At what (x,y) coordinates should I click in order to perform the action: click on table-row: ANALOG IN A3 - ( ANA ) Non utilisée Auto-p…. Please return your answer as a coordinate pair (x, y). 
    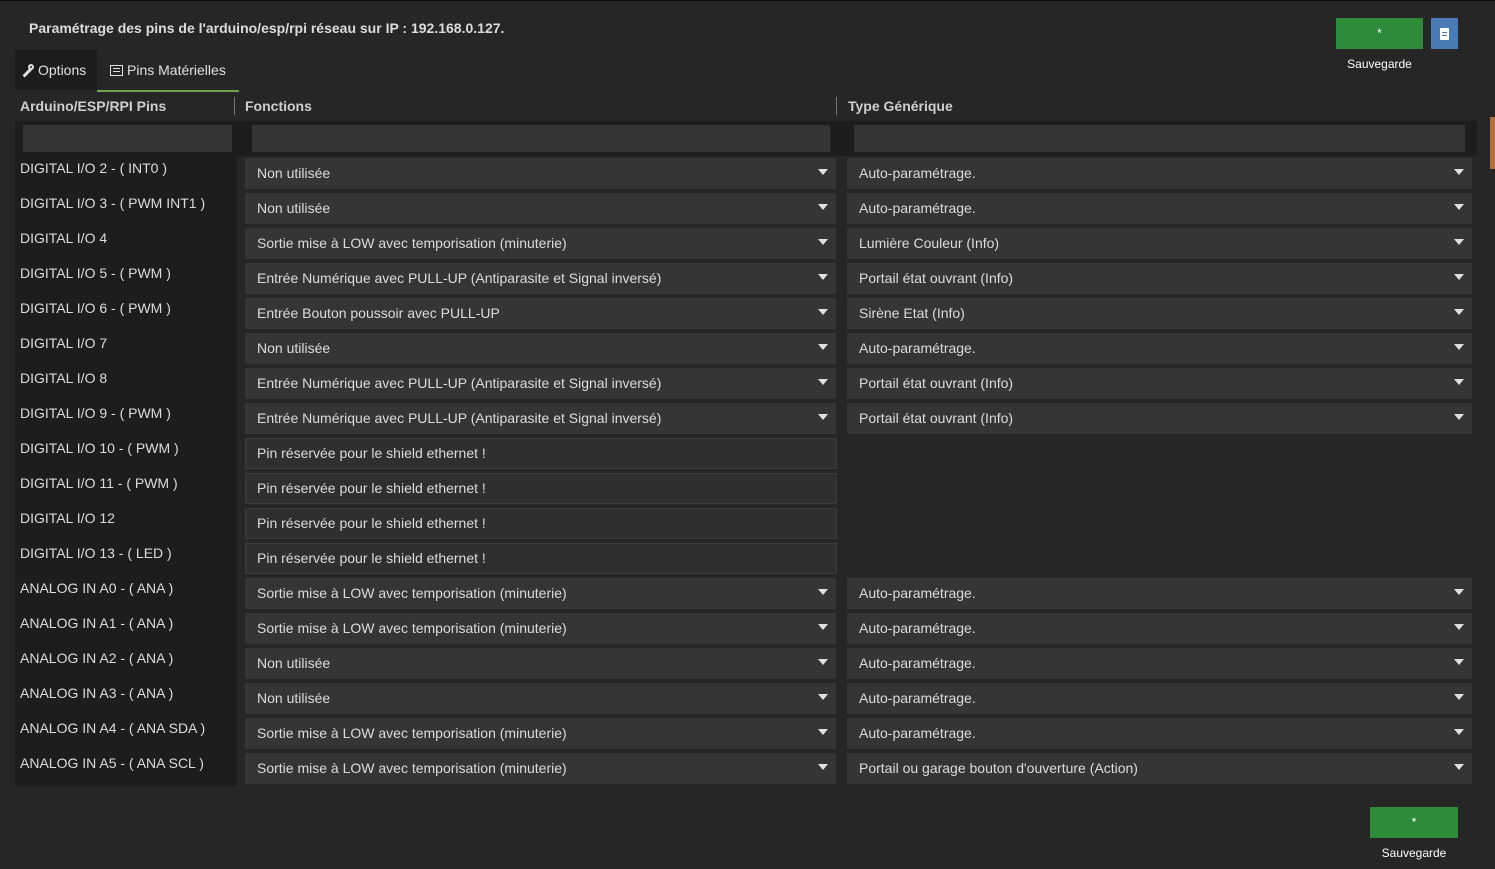
    Looking at the image, I should click on (746, 698).